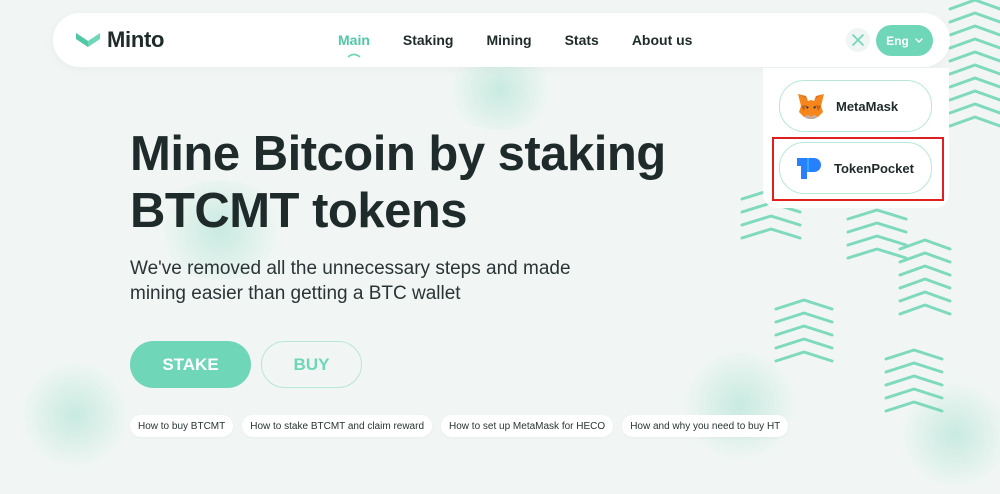 This screenshot has width=1000, height=494. I want to click on main-nav: Main Staking Mining Stats About us, so click(531, 40).